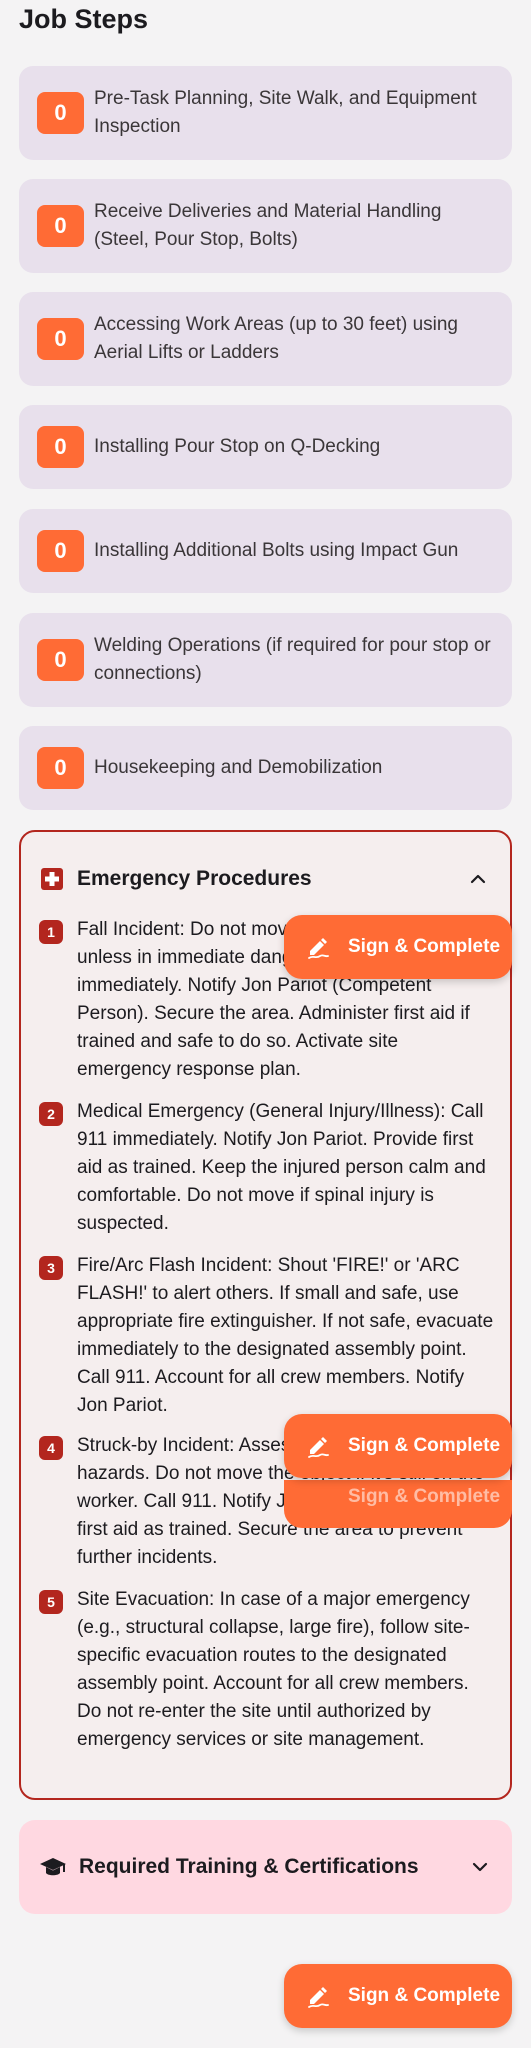 This screenshot has height=2048, width=531. I want to click on job-step-card: 0 Housekeeping and Demobilization, so click(265, 768).